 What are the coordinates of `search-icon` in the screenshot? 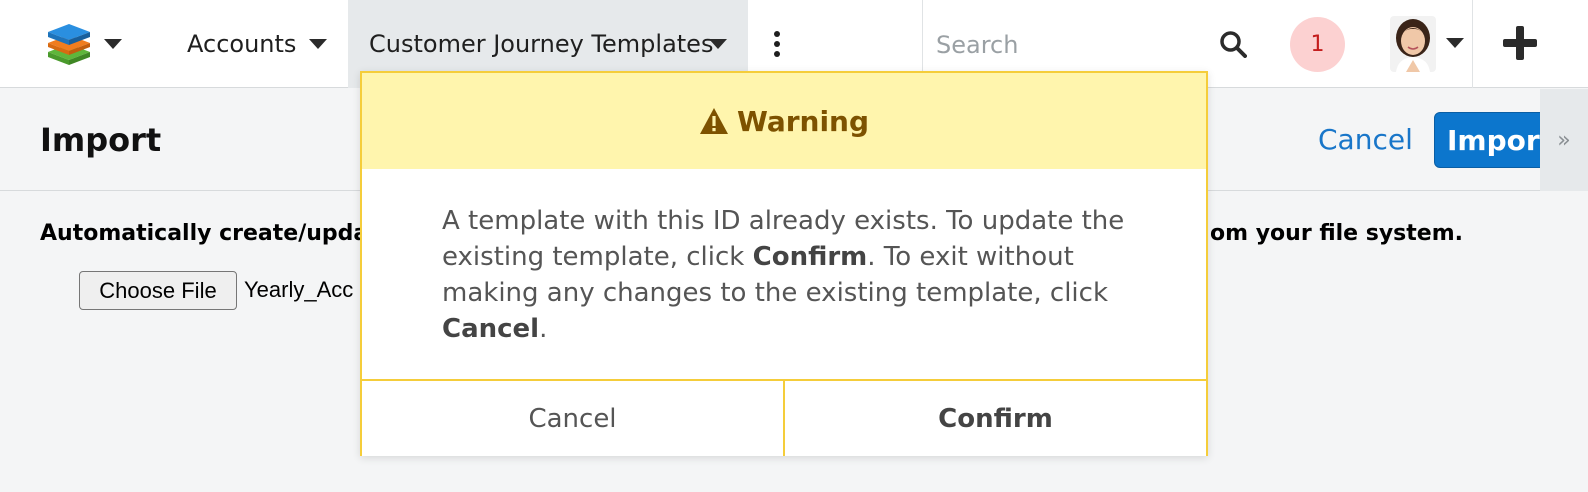 It's located at (1233, 44).